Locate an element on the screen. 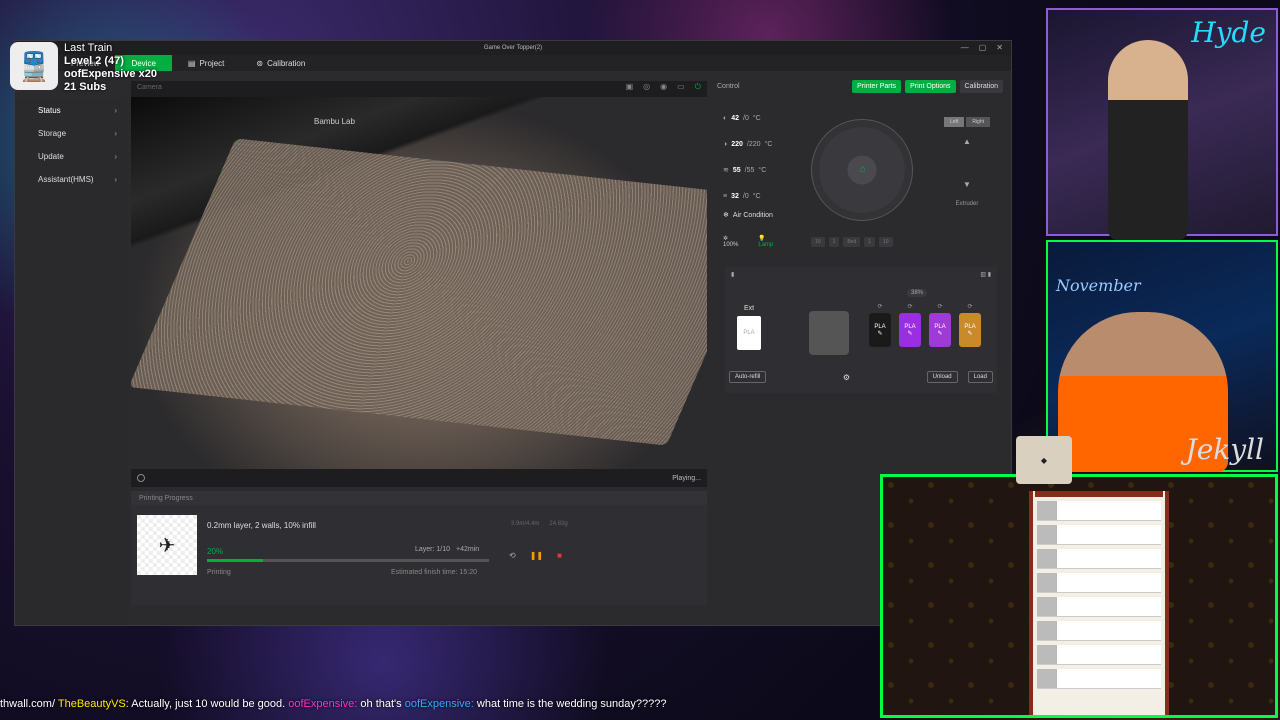  fan-control: ✲ 100% is located at coordinates (730, 241).